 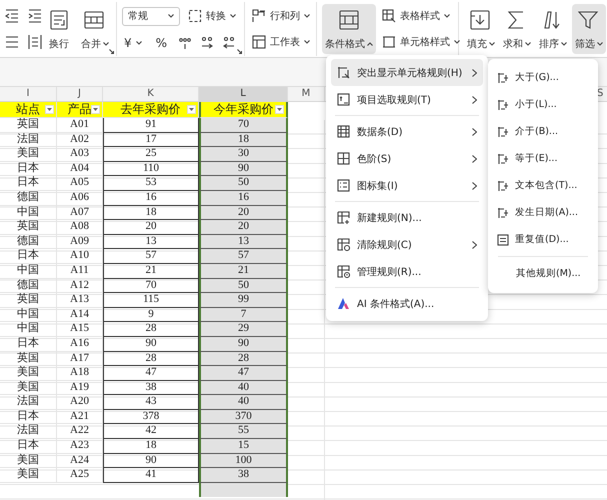 What do you see at coordinates (281, 16) in the screenshot?
I see `rows-columns-button: 行和列` at bounding box center [281, 16].